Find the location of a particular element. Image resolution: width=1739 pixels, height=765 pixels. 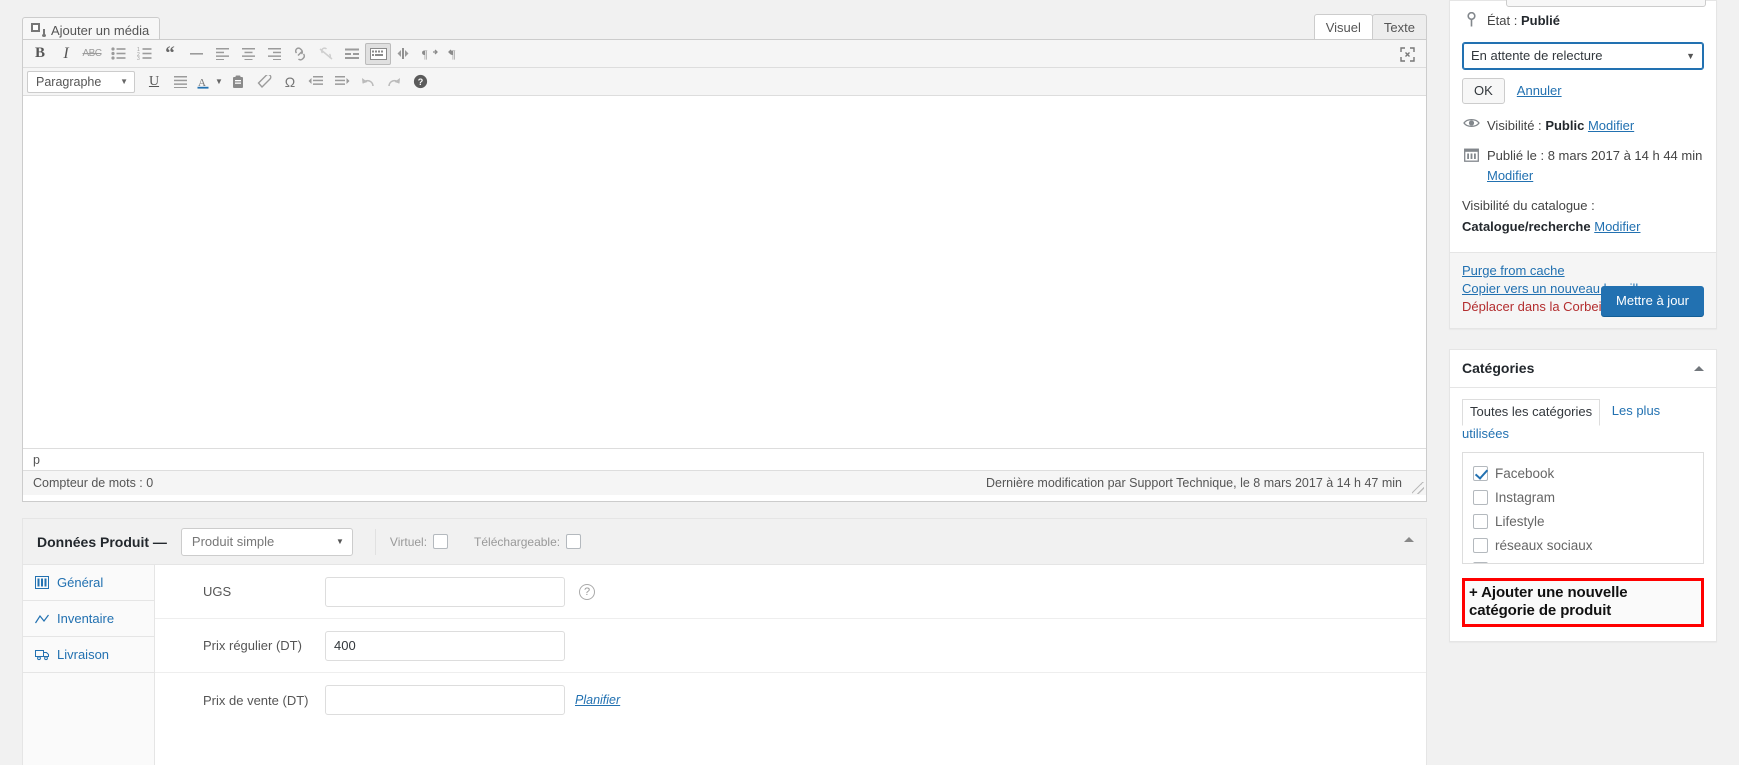

clear-formatting-icon is located at coordinates (264, 82).